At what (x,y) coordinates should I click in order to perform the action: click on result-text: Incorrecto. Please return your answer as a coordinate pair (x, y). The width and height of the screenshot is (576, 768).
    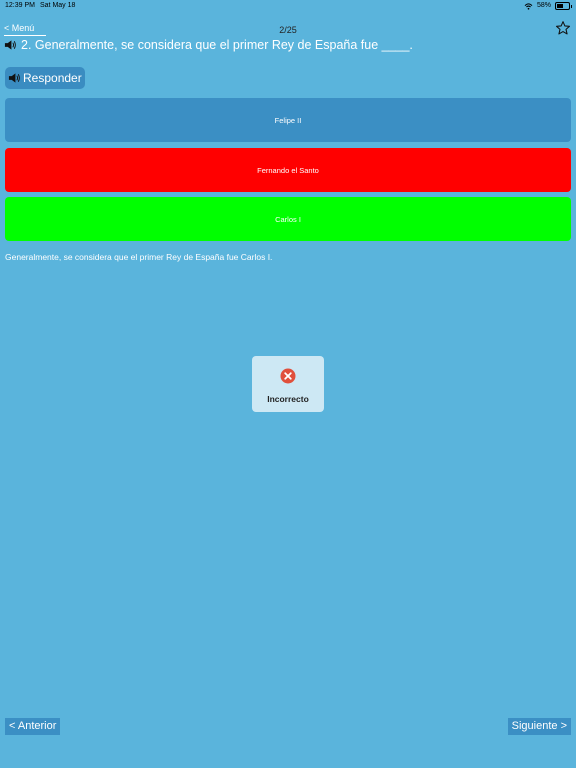
    Looking at the image, I should click on (288, 399).